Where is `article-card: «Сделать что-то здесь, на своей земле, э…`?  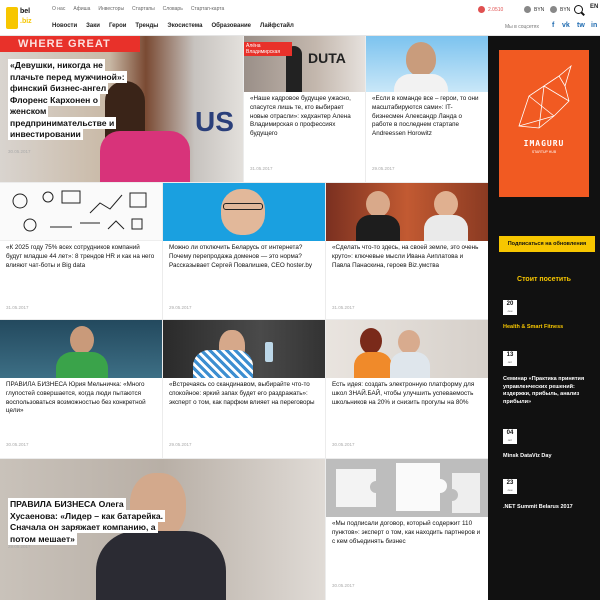
article-card: «Сделать что-то здесь, на своей земле, э… is located at coordinates (407, 251).